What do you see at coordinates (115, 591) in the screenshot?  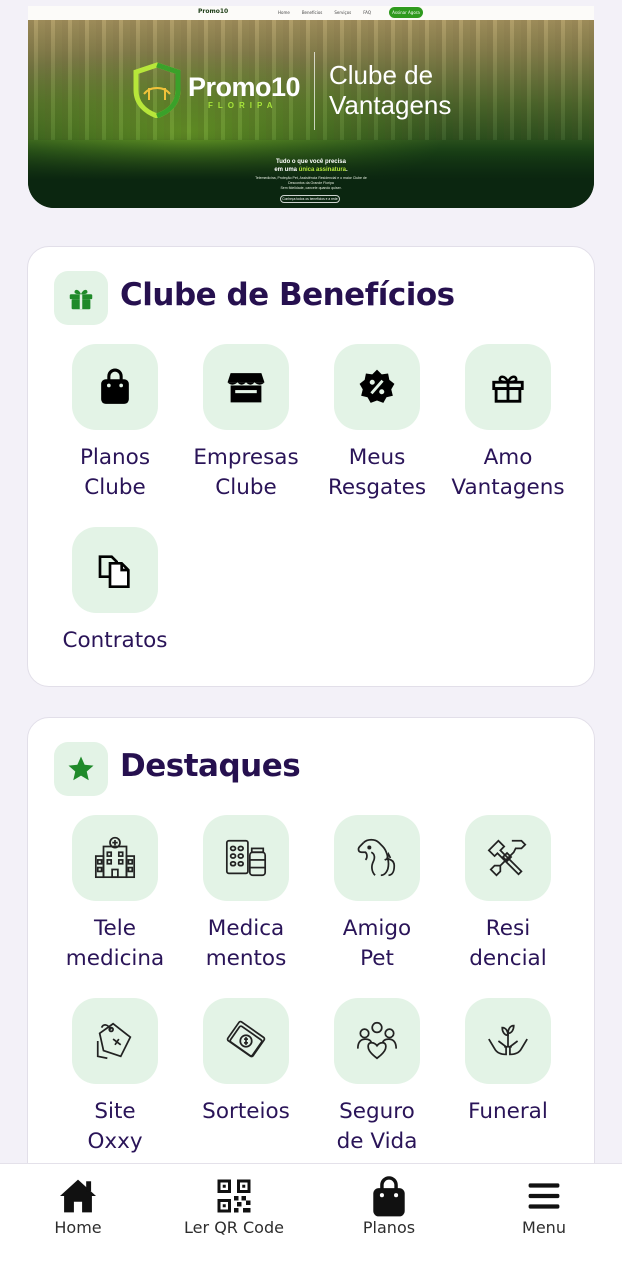 I see `tile-contratos: Contratos` at bounding box center [115, 591].